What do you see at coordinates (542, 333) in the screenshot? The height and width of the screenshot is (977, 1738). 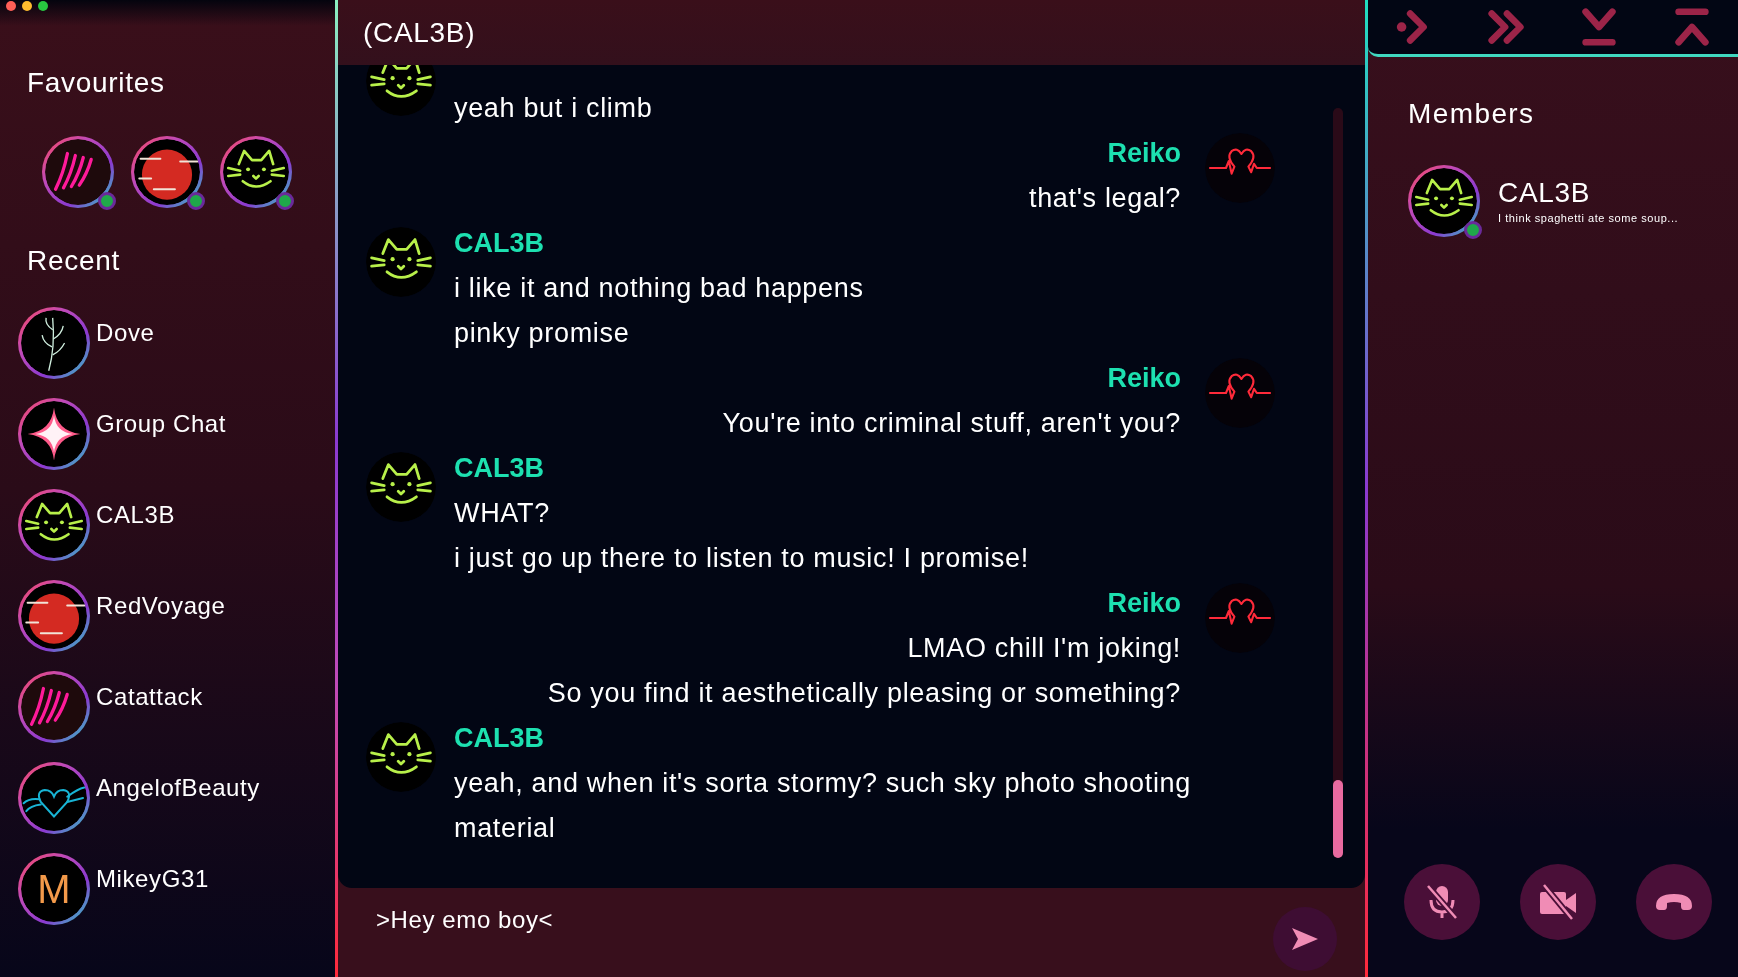 I see `message-text: pinky promise` at bounding box center [542, 333].